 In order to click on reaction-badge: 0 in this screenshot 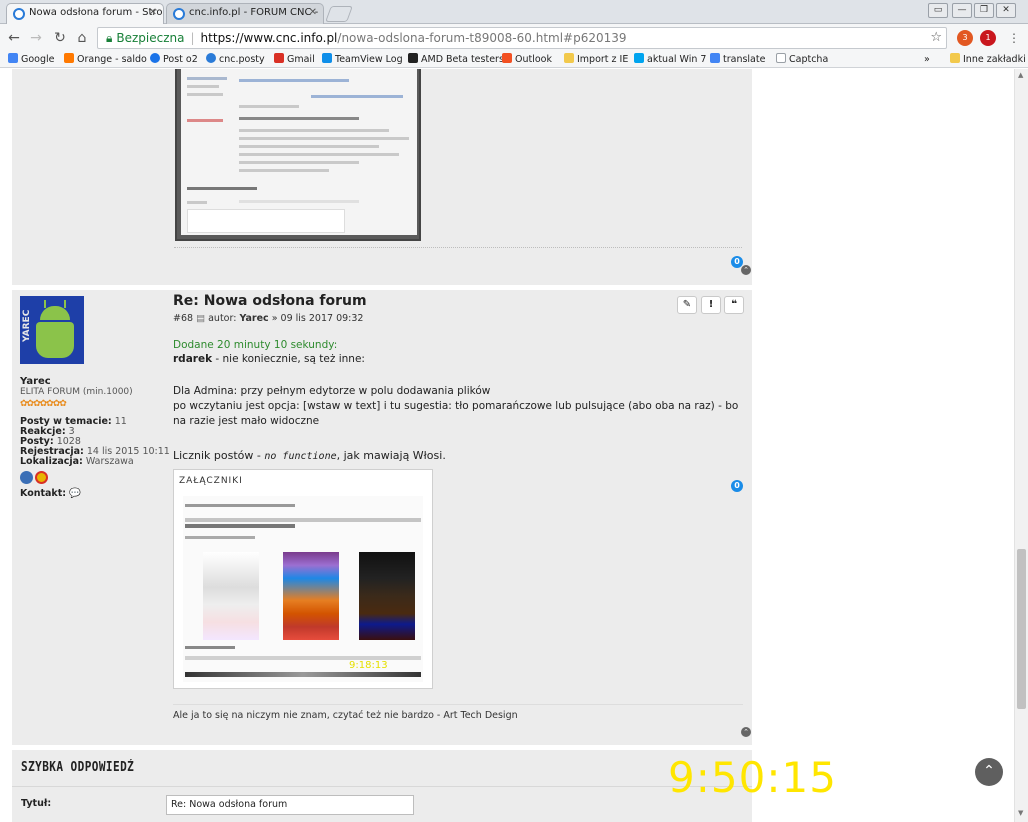, I will do `click(737, 486)`.